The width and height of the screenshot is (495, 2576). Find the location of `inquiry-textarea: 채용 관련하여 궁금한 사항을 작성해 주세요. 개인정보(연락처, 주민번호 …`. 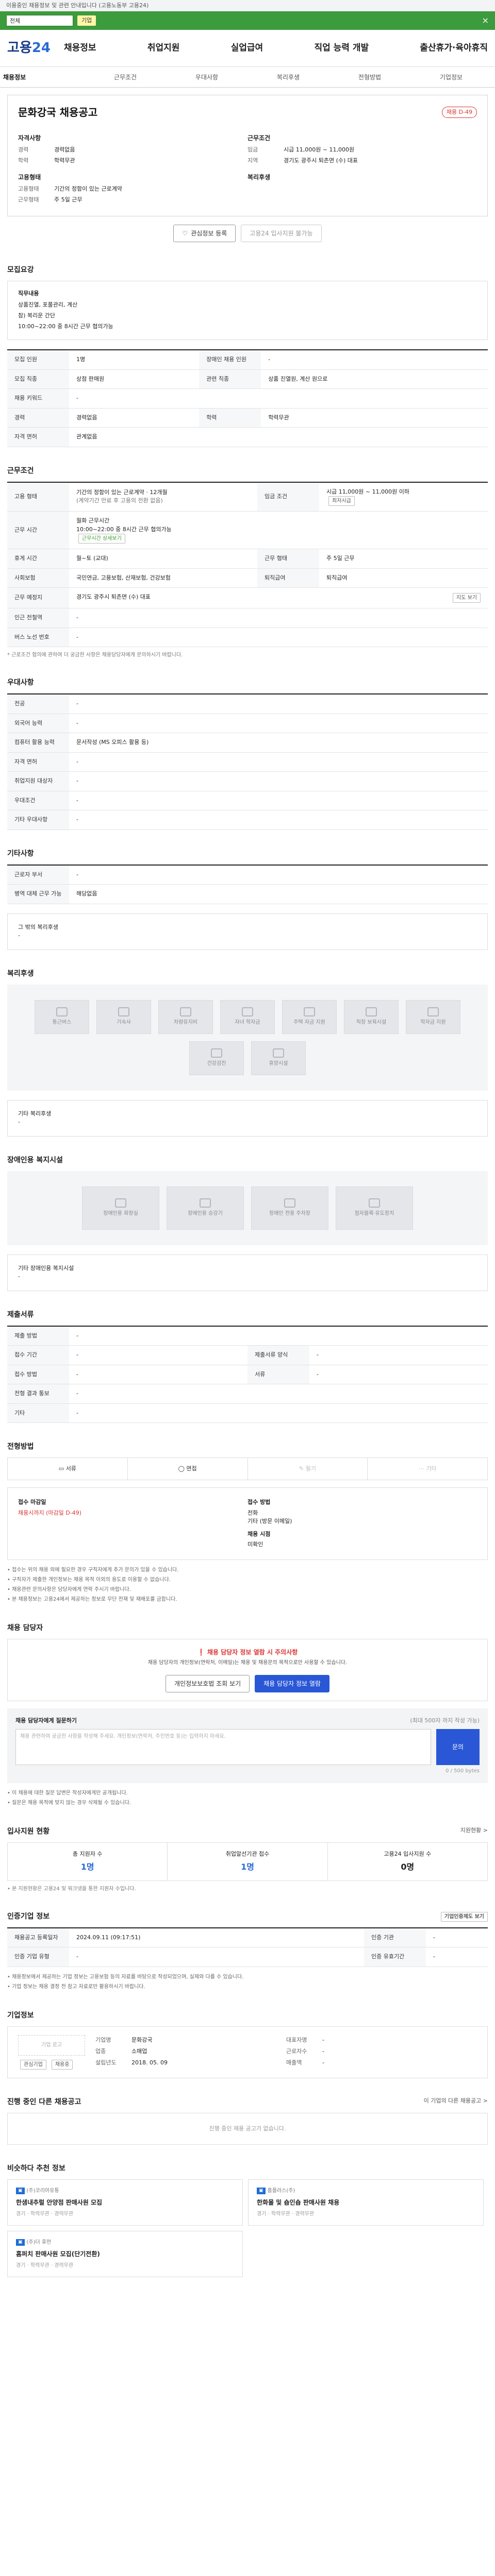

inquiry-textarea: 채용 관련하여 궁금한 사항을 작성해 주세요. 개인정보(연락처, 주민번호 … is located at coordinates (223, 1747).